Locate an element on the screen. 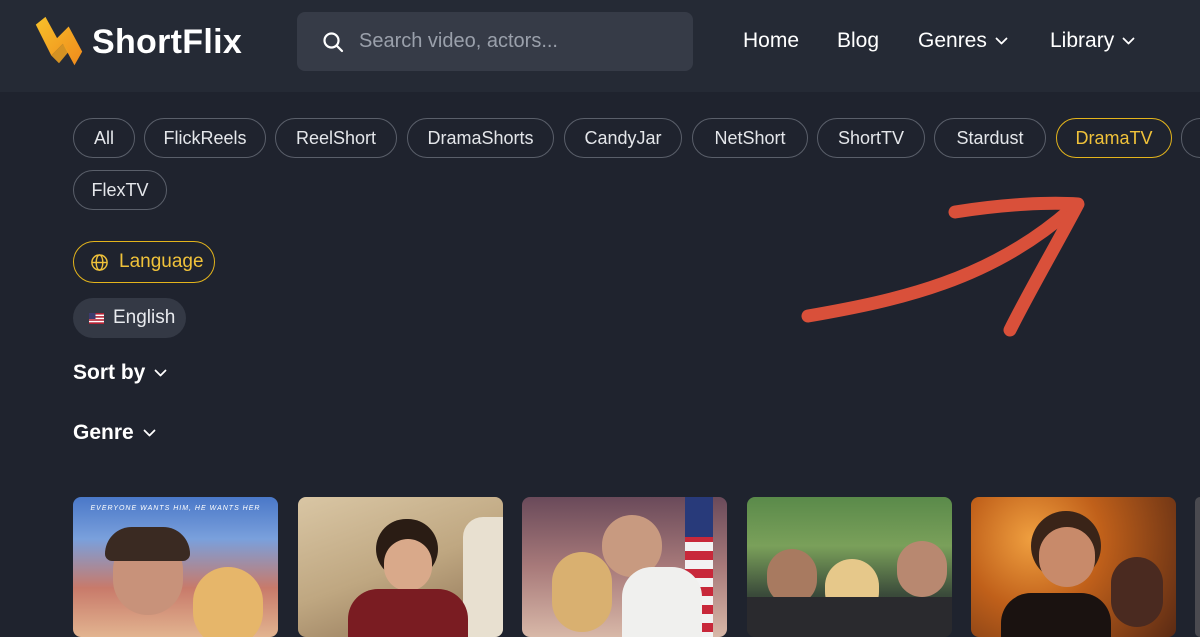 This screenshot has width=1200, height=637. search-bar is located at coordinates (495, 41).